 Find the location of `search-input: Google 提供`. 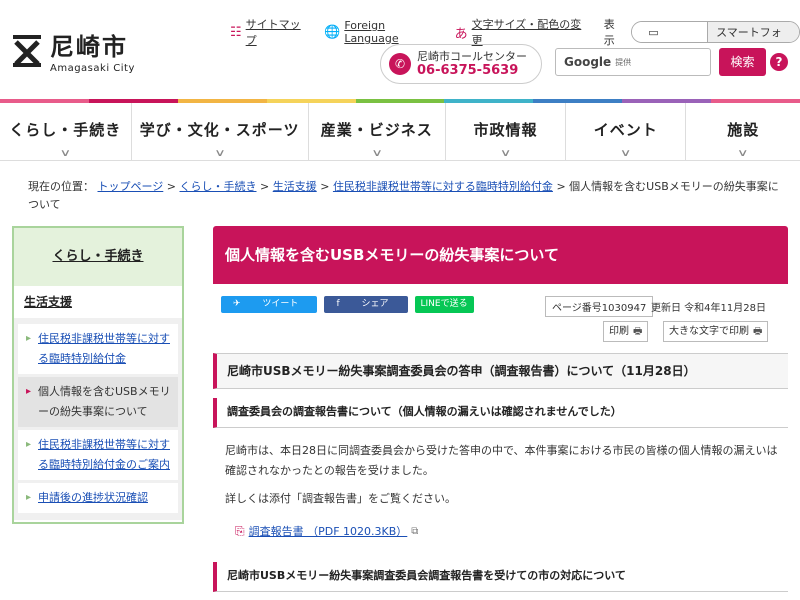

search-input: Google 提供 is located at coordinates (633, 62).